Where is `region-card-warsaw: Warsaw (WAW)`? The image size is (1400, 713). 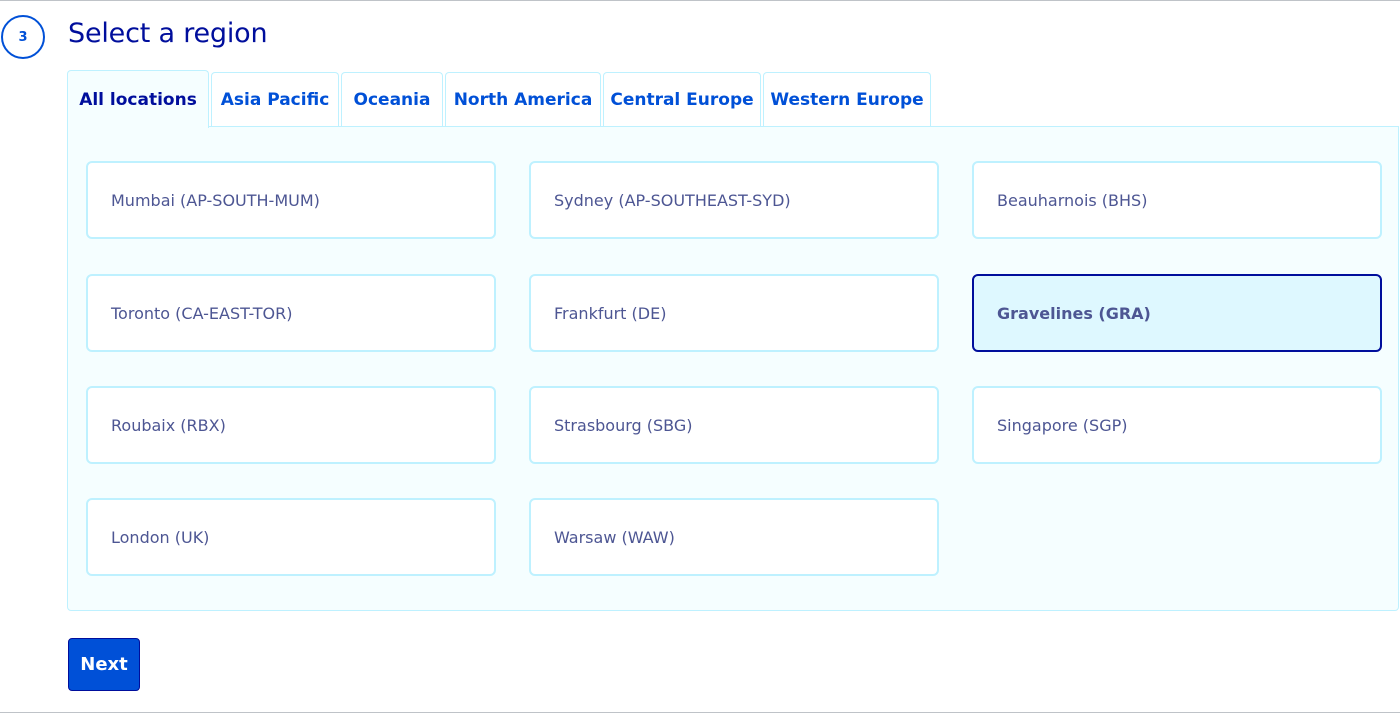
region-card-warsaw: Warsaw (WAW) is located at coordinates (734, 537).